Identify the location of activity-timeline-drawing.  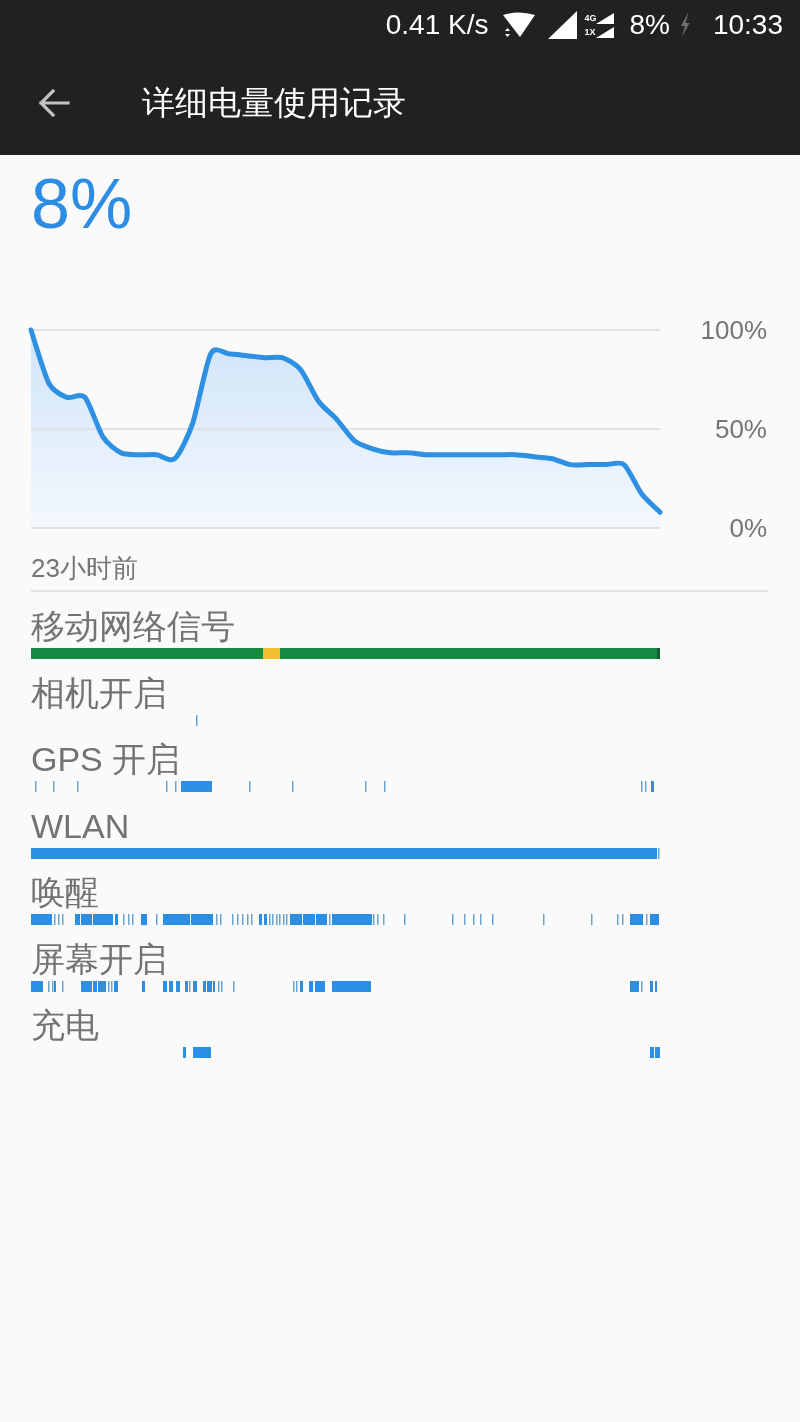
(197, 720).